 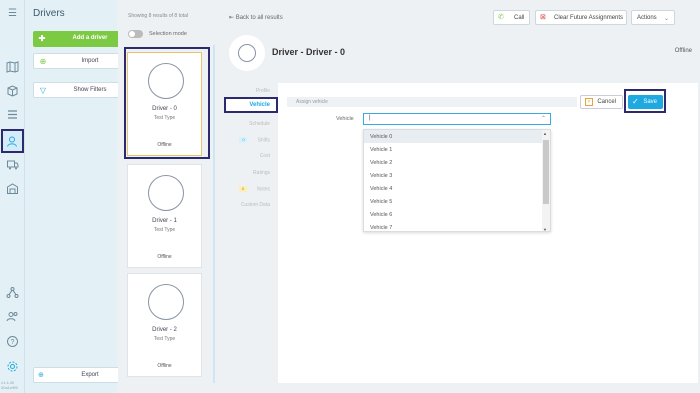 What do you see at coordinates (545, 133) in the screenshot?
I see `scroll-up-icon: ▲` at bounding box center [545, 133].